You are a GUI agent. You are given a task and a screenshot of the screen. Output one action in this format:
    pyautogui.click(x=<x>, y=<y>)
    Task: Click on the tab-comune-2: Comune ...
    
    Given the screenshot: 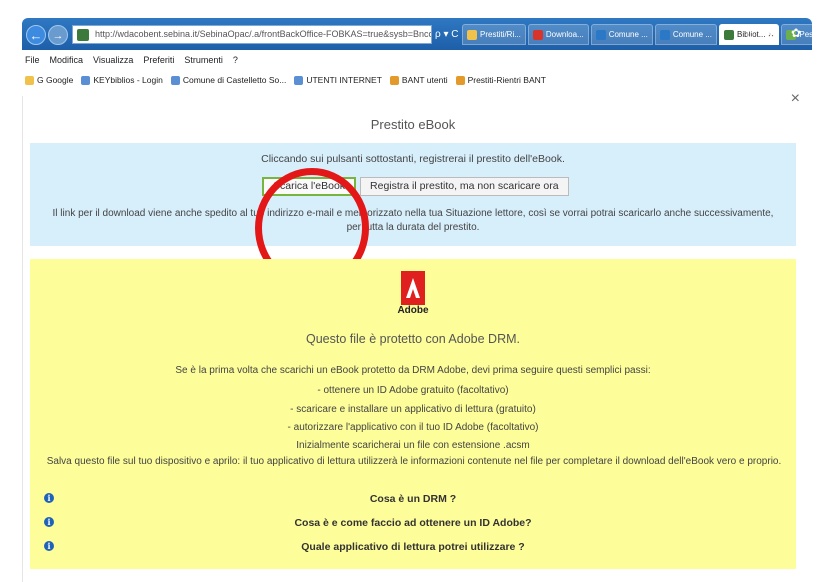 What is the action you would take?
    pyautogui.click(x=685, y=34)
    